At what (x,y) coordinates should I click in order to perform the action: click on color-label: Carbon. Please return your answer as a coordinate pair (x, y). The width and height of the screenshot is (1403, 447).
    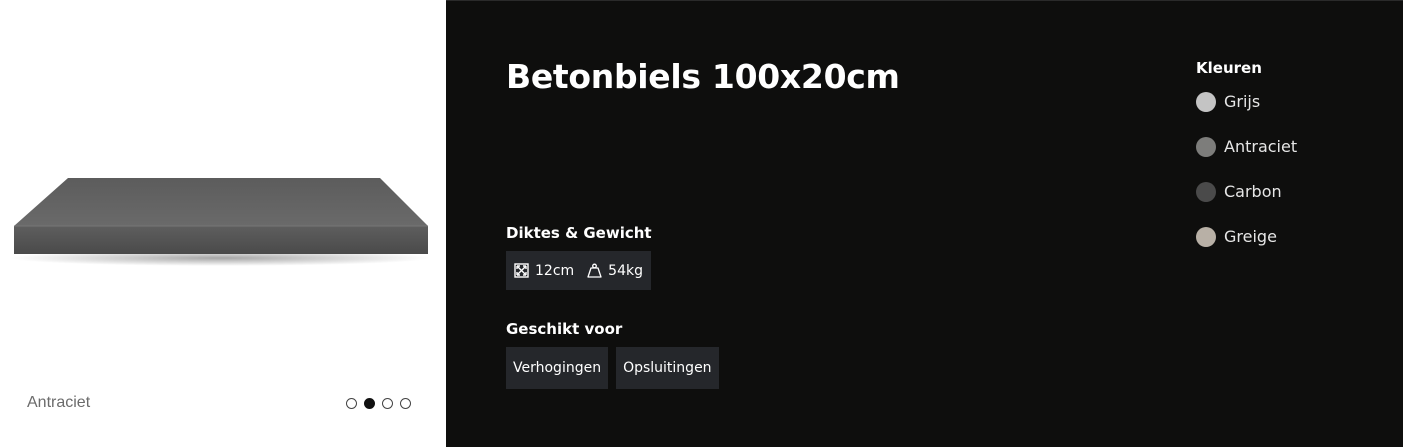
    Looking at the image, I should click on (1253, 191).